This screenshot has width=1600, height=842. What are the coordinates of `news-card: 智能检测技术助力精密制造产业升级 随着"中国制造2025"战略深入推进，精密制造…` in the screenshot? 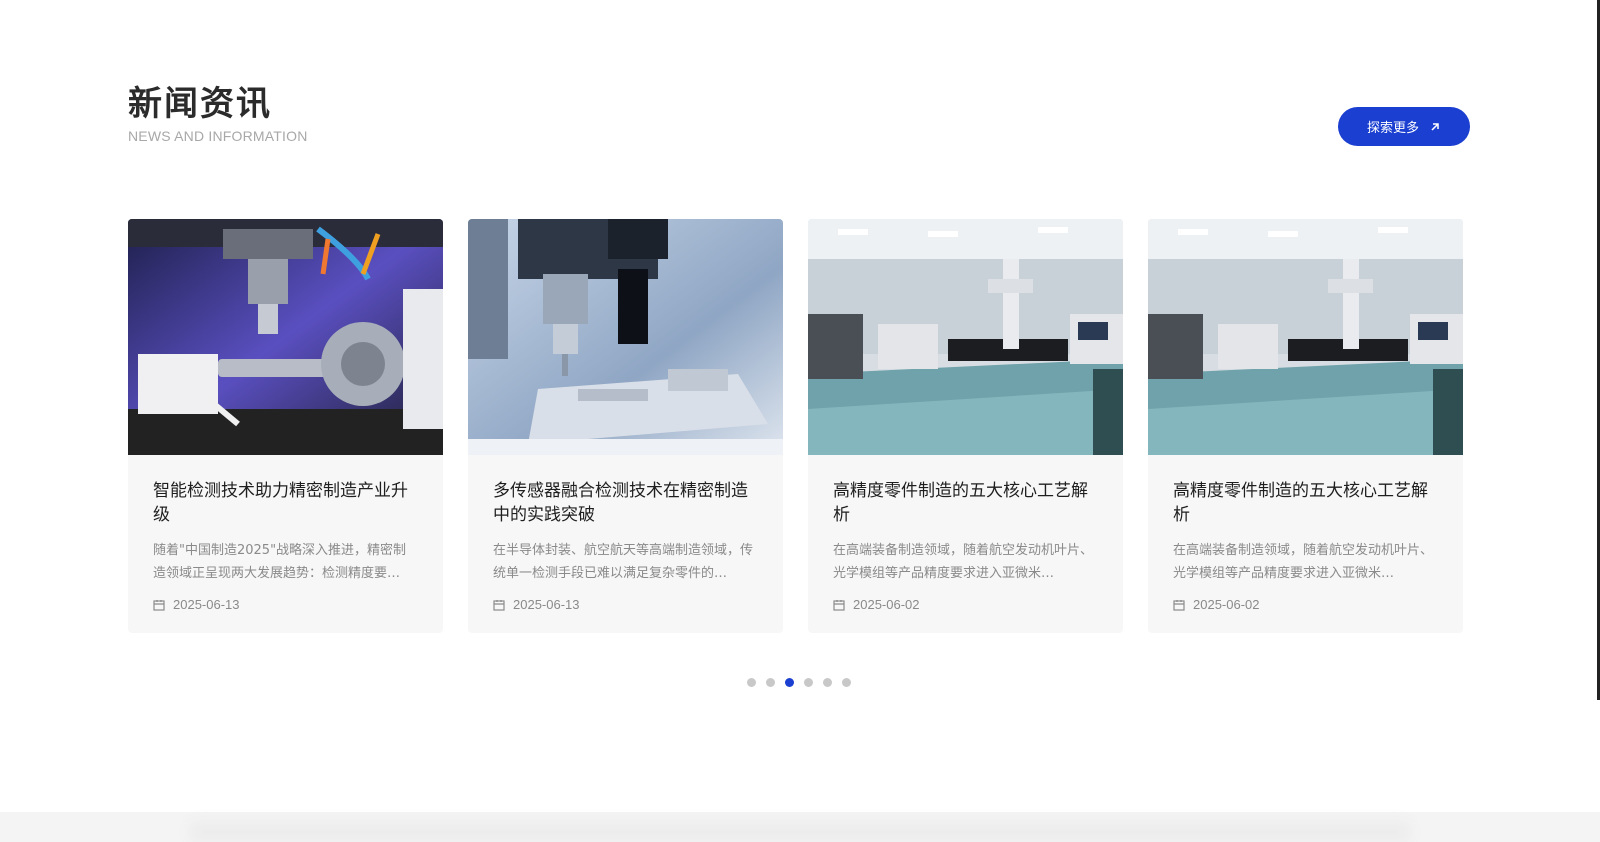 It's located at (285, 426).